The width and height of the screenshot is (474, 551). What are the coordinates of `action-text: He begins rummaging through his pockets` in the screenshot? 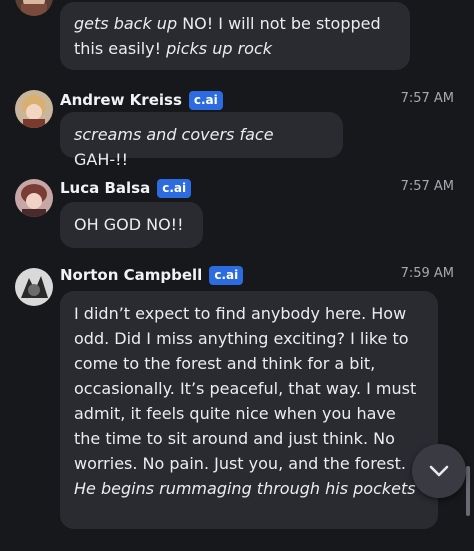 It's located at (245, 488).